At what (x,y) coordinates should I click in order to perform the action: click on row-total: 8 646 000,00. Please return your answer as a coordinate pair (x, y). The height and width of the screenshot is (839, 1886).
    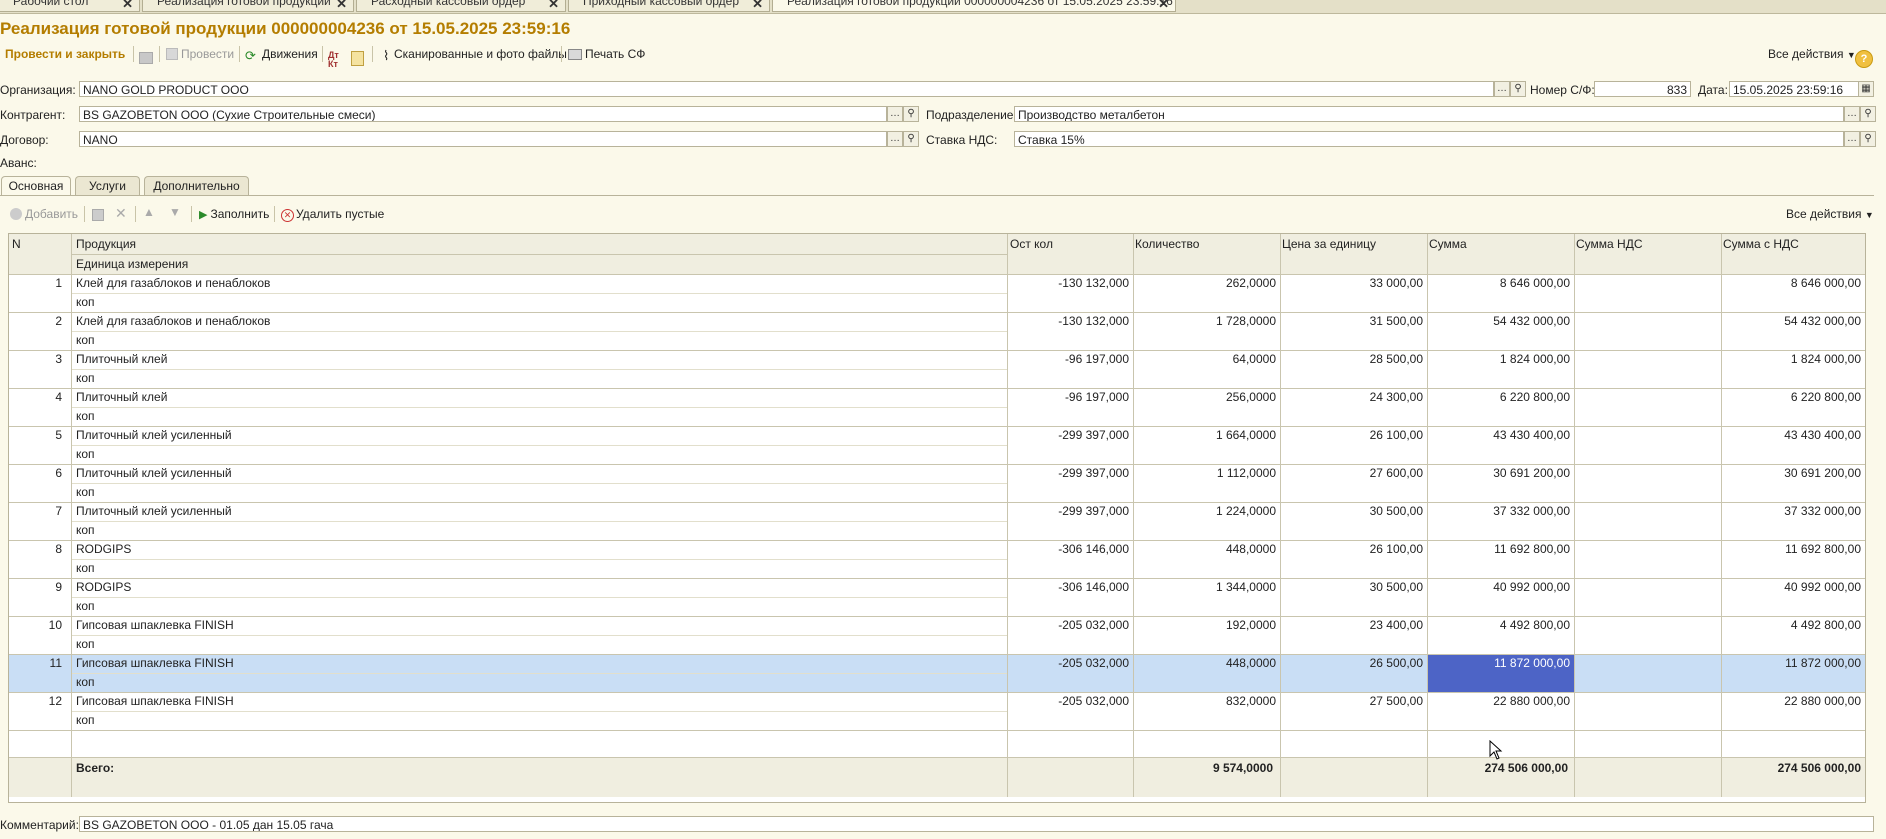
    Looking at the image, I should click on (1793, 283).